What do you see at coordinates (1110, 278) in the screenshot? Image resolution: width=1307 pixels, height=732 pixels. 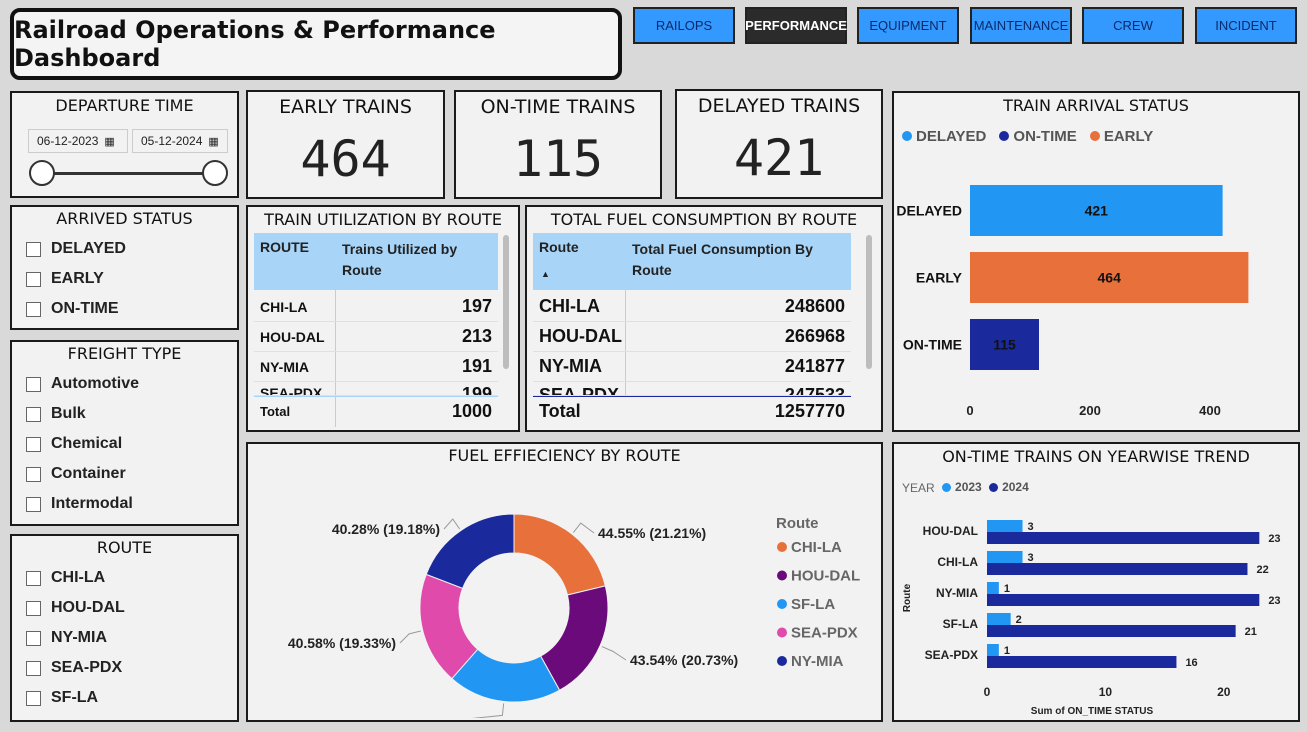 I see `data-label: 464` at bounding box center [1110, 278].